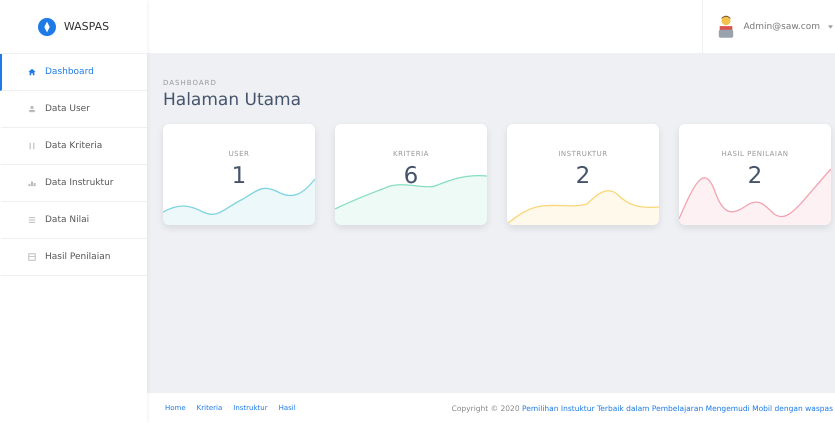  Describe the element at coordinates (47, 27) in the screenshot. I see `logo-icon` at that location.